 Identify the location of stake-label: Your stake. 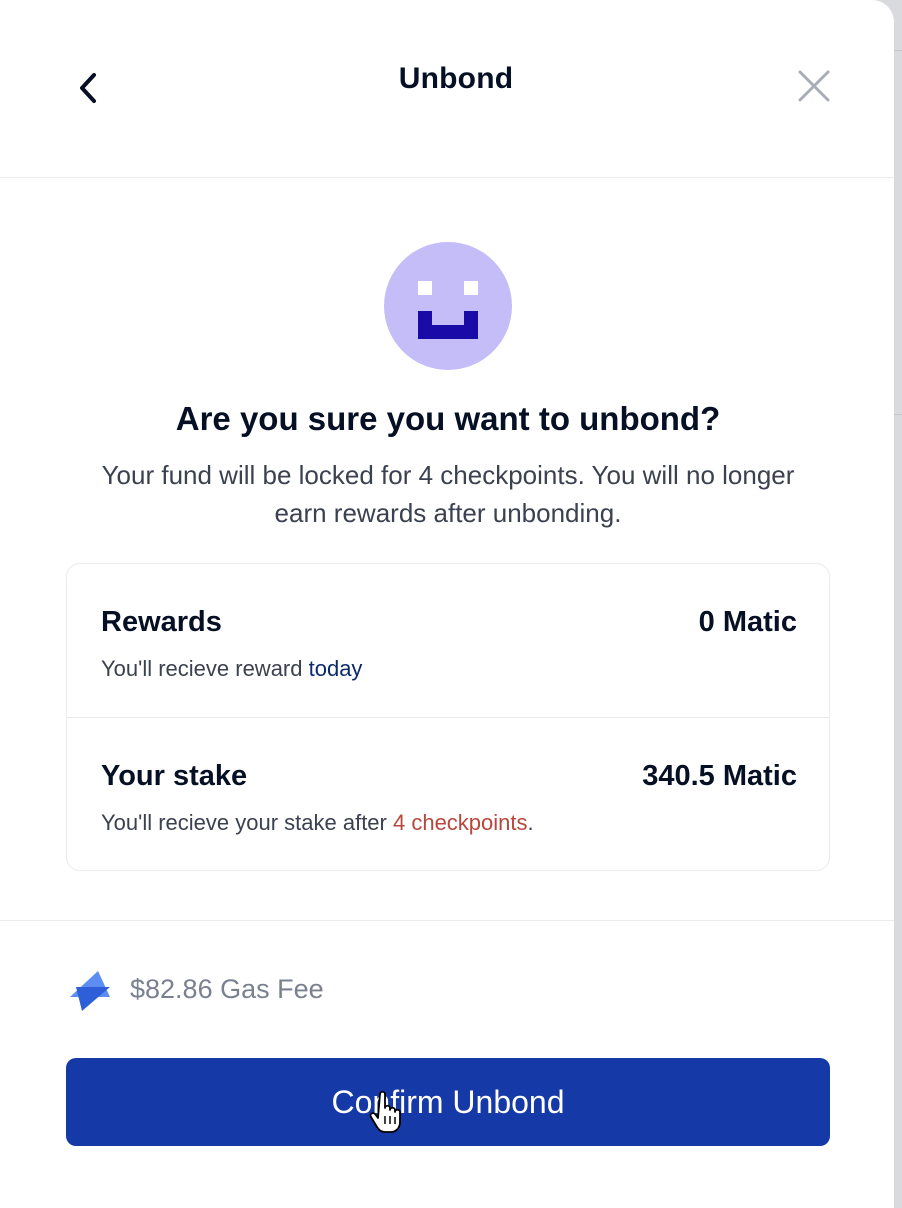
(174, 776).